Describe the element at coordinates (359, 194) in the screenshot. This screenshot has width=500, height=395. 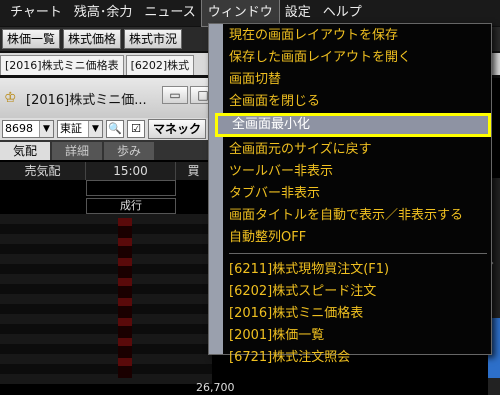
I see `menu-item-hide-tabbar: タブバー非表示` at that location.